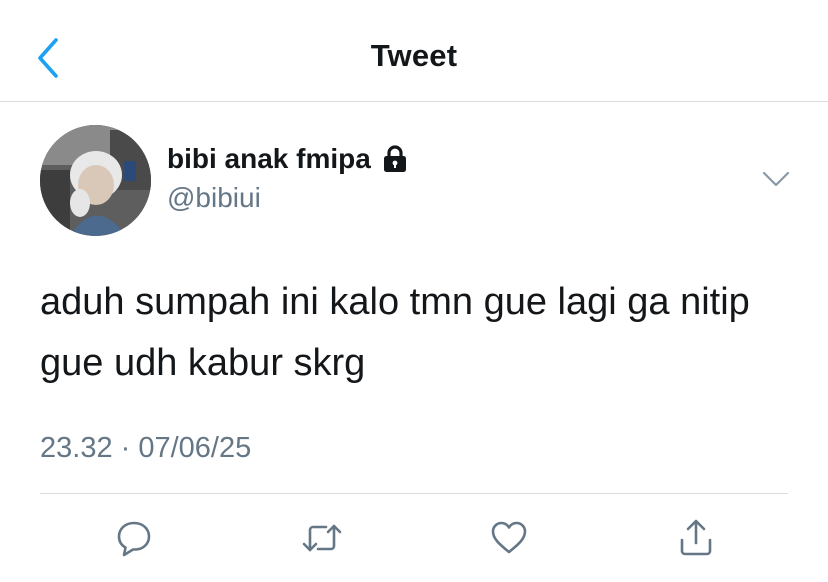  I want to click on retweet-icon, so click(322, 538).